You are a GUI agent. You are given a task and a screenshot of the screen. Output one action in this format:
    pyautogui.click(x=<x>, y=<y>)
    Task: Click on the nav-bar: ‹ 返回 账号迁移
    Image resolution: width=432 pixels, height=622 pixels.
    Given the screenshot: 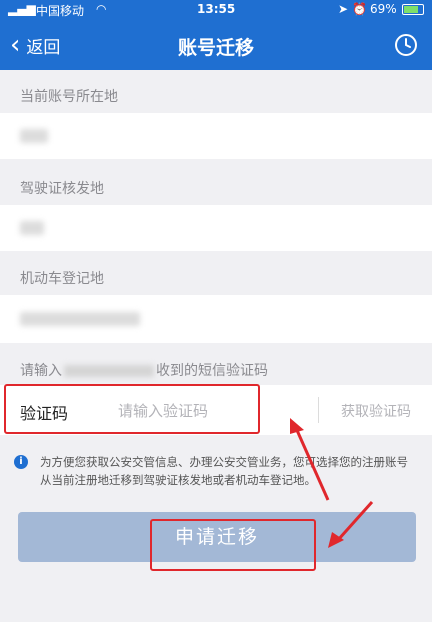 What is the action you would take?
    pyautogui.click(x=216, y=45)
    